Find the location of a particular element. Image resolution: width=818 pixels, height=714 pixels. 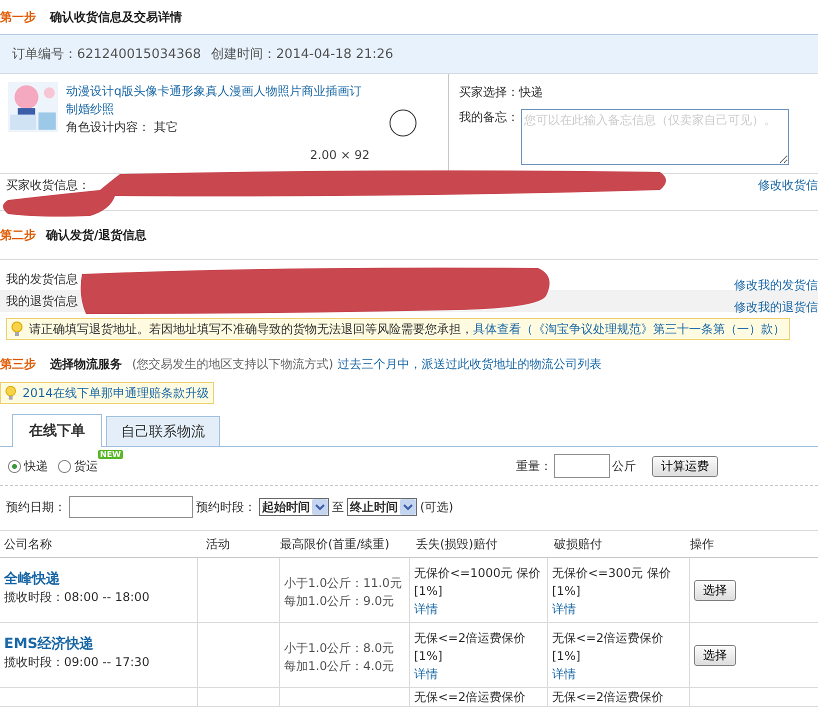

date-label: 预约日期： is located at coordinates (36, 507).